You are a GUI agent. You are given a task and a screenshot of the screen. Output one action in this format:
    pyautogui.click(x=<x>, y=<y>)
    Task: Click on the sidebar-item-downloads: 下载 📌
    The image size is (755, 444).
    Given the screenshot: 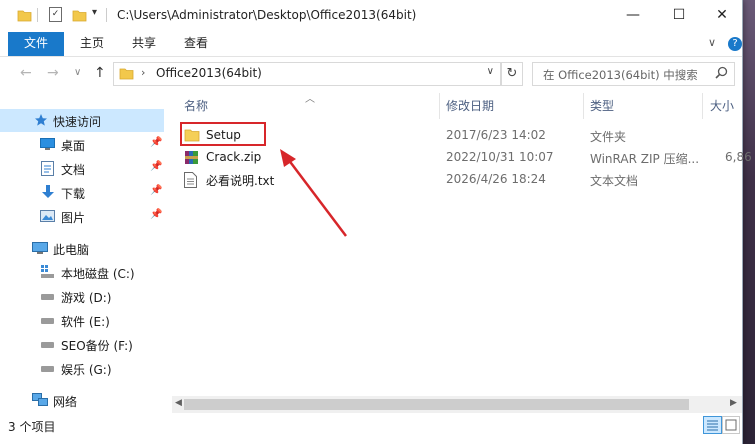 What is the action you would take?
    pyautogui.click(x=82, y=192)
    